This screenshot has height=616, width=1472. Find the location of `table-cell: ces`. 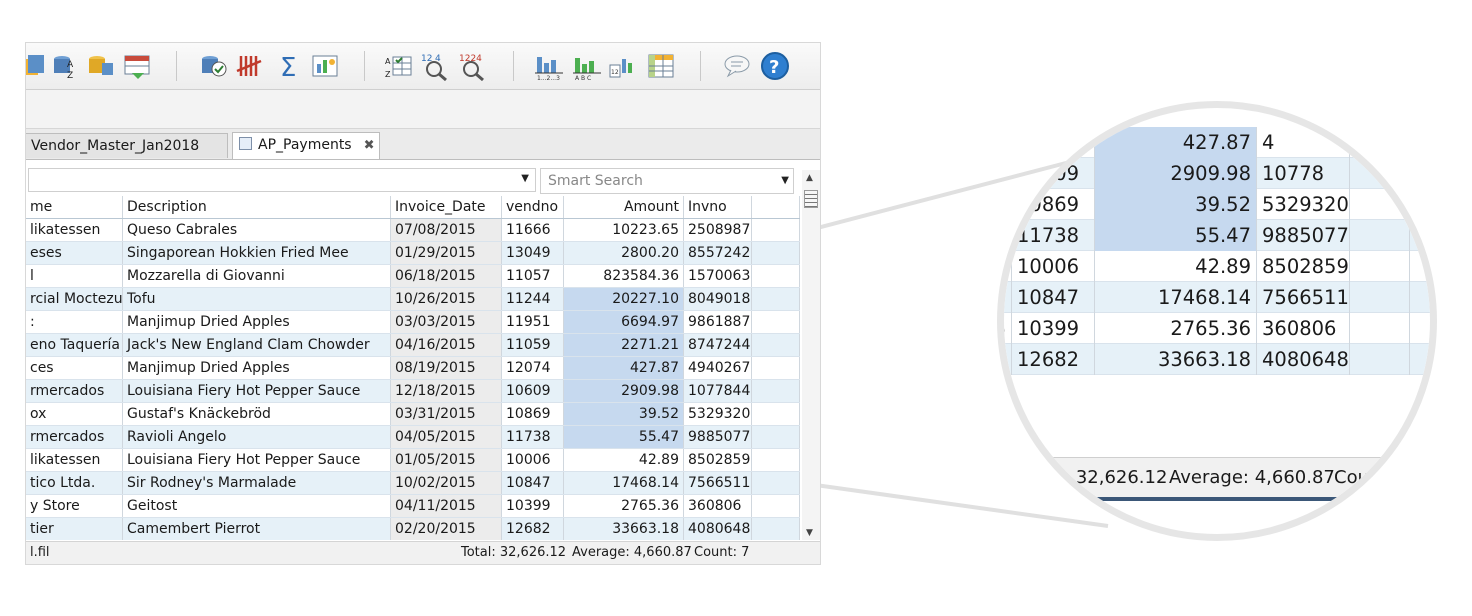

table-cell: ces is located at coordinates (74, 368).